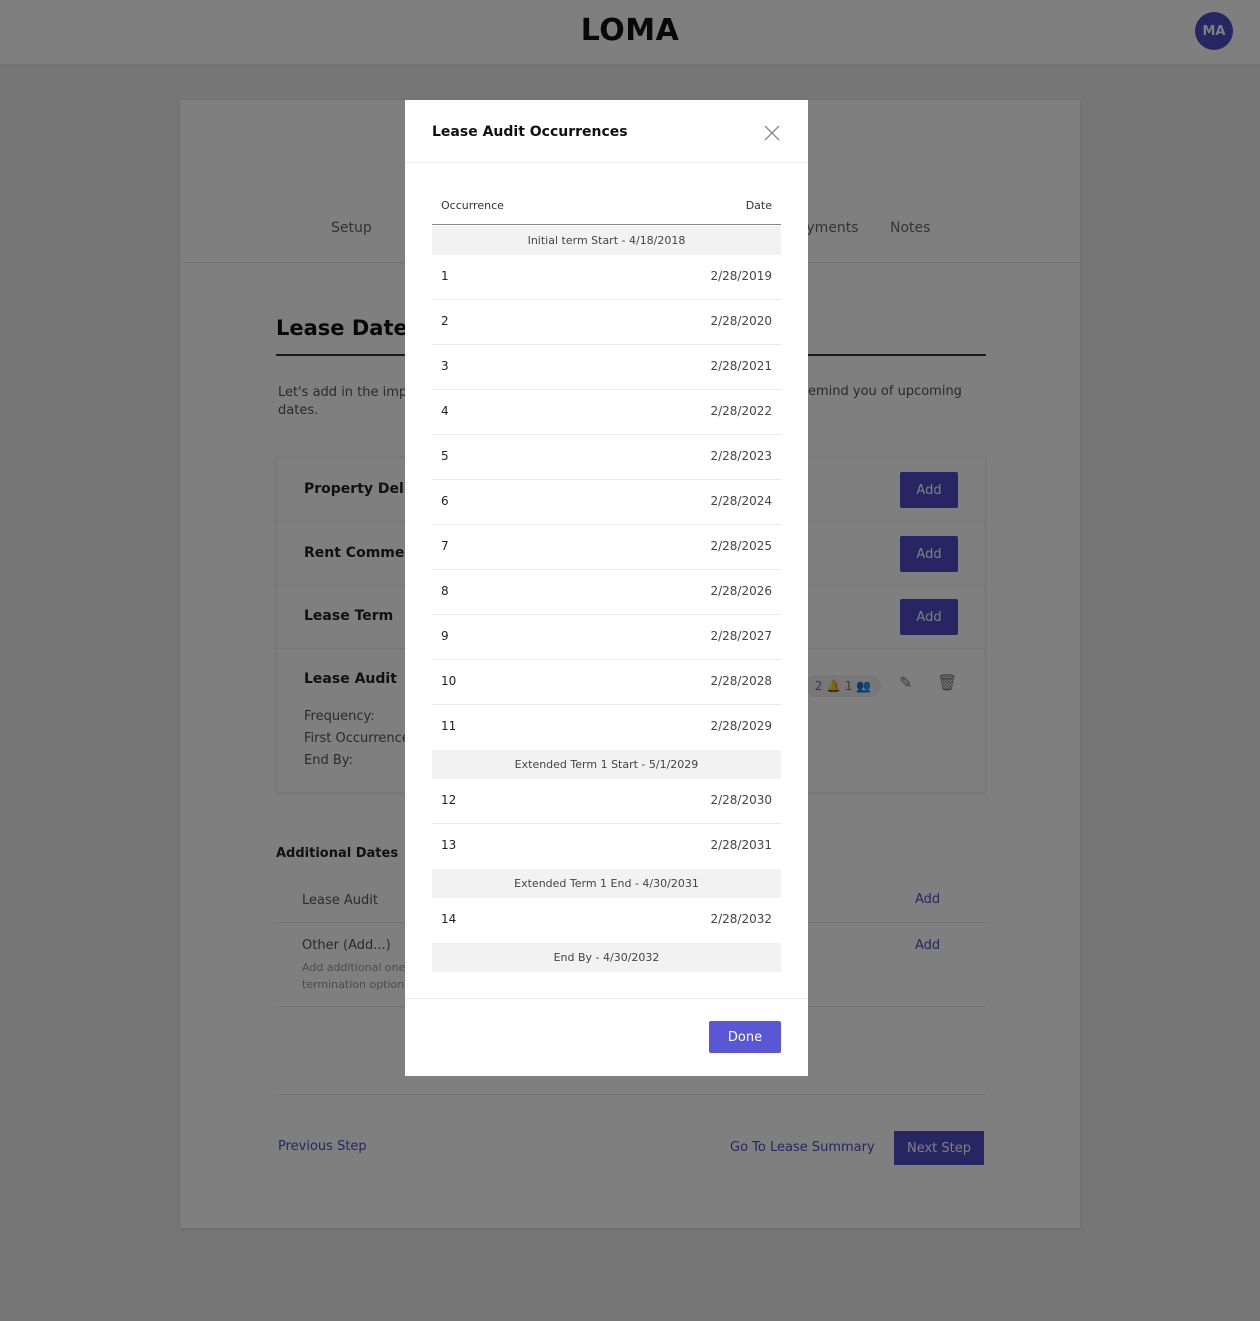 This screenshot has width=1260, height=1321. What do you see at coordinates (772, 133) in the screenshot?
I see `close-icon` at bounding box center [772, 133].